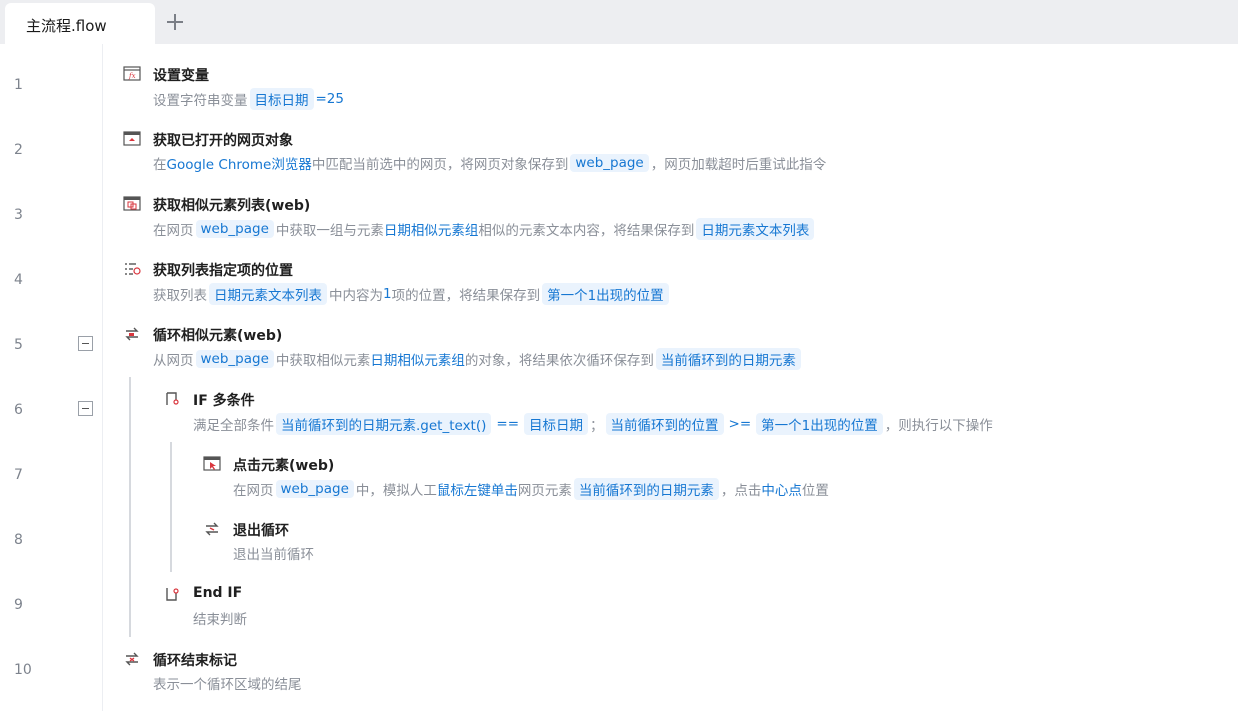  What do you see at coordinates (508, 424) in the screenshot?
I see `operator-text: ==` at bounding box center [508, 424].